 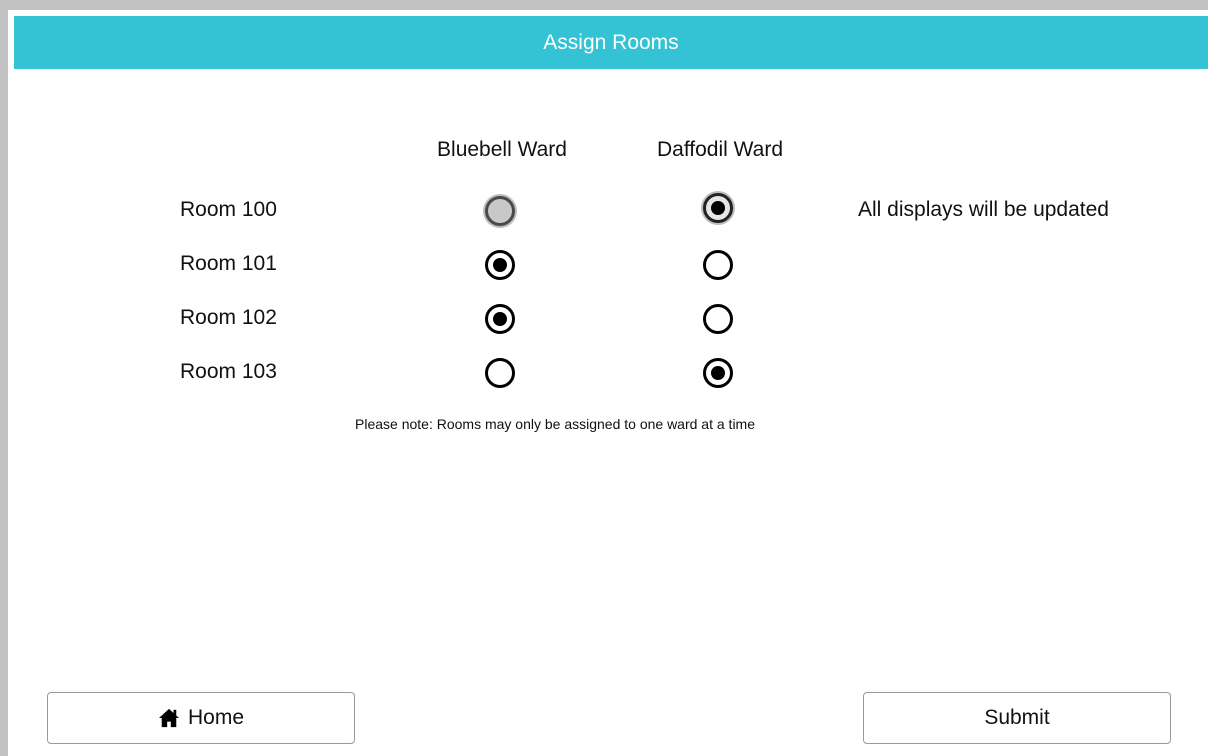 I want to click on room-label-103: Room 103, so click(x=228, y=371).